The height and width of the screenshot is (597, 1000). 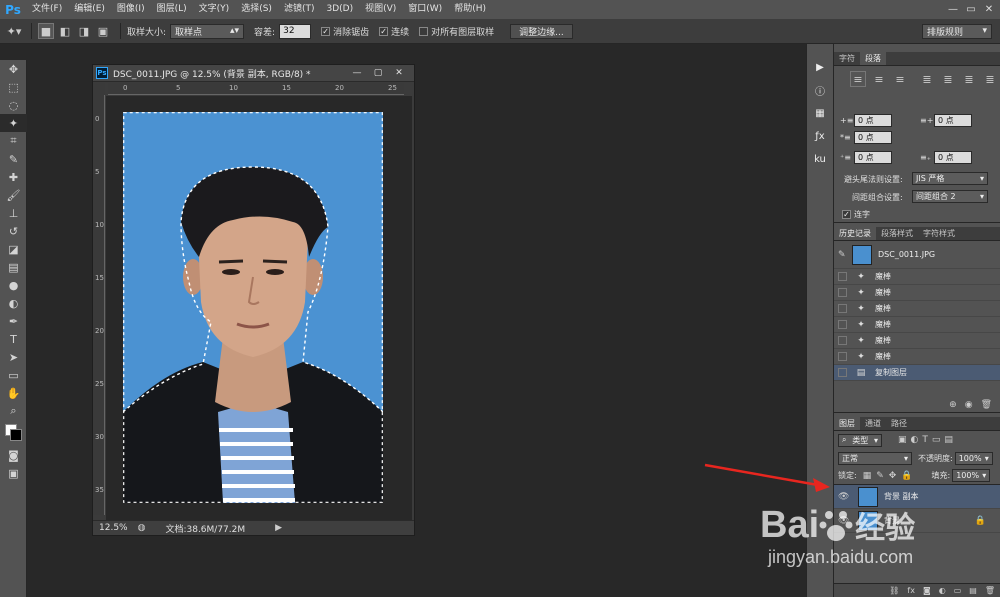 I want to click on blend-mode-select: 正常 ▾, so click(x=875, y=458).